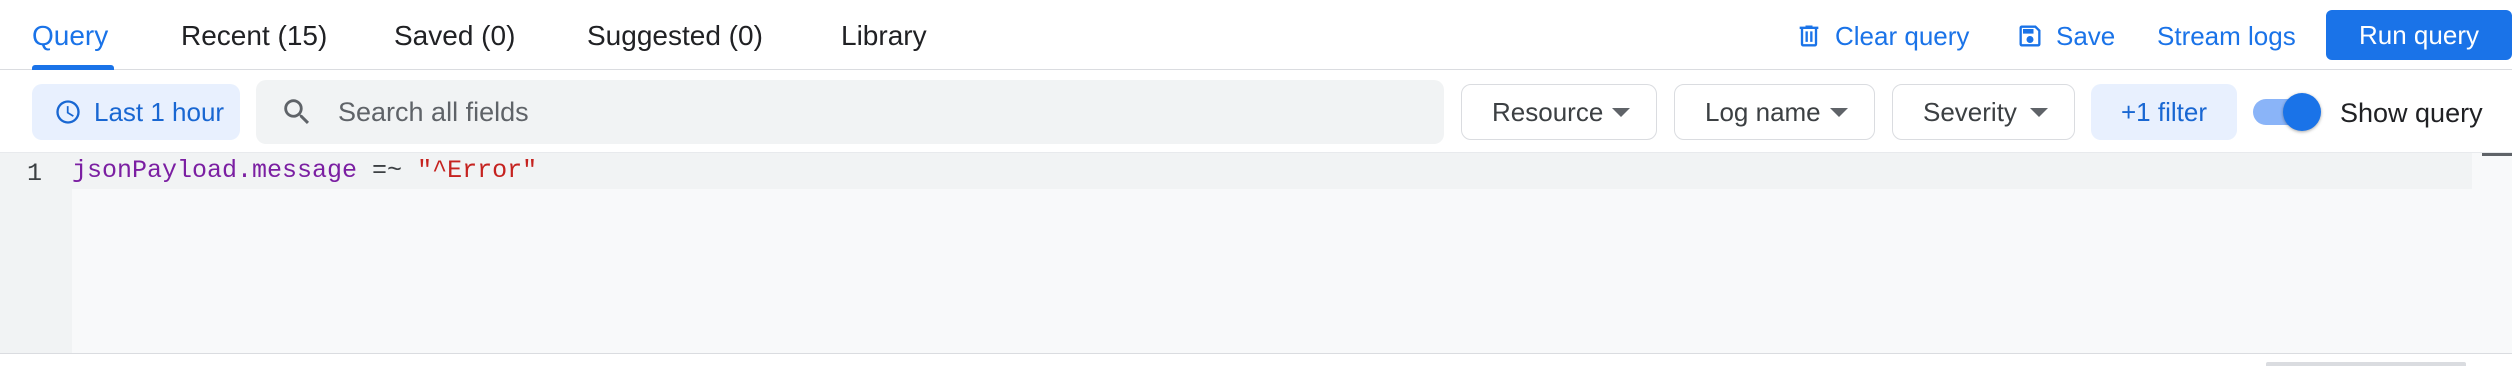 The height and width of the screenshot is (366, 2512). I want to click on search-field, so click(850, 112).